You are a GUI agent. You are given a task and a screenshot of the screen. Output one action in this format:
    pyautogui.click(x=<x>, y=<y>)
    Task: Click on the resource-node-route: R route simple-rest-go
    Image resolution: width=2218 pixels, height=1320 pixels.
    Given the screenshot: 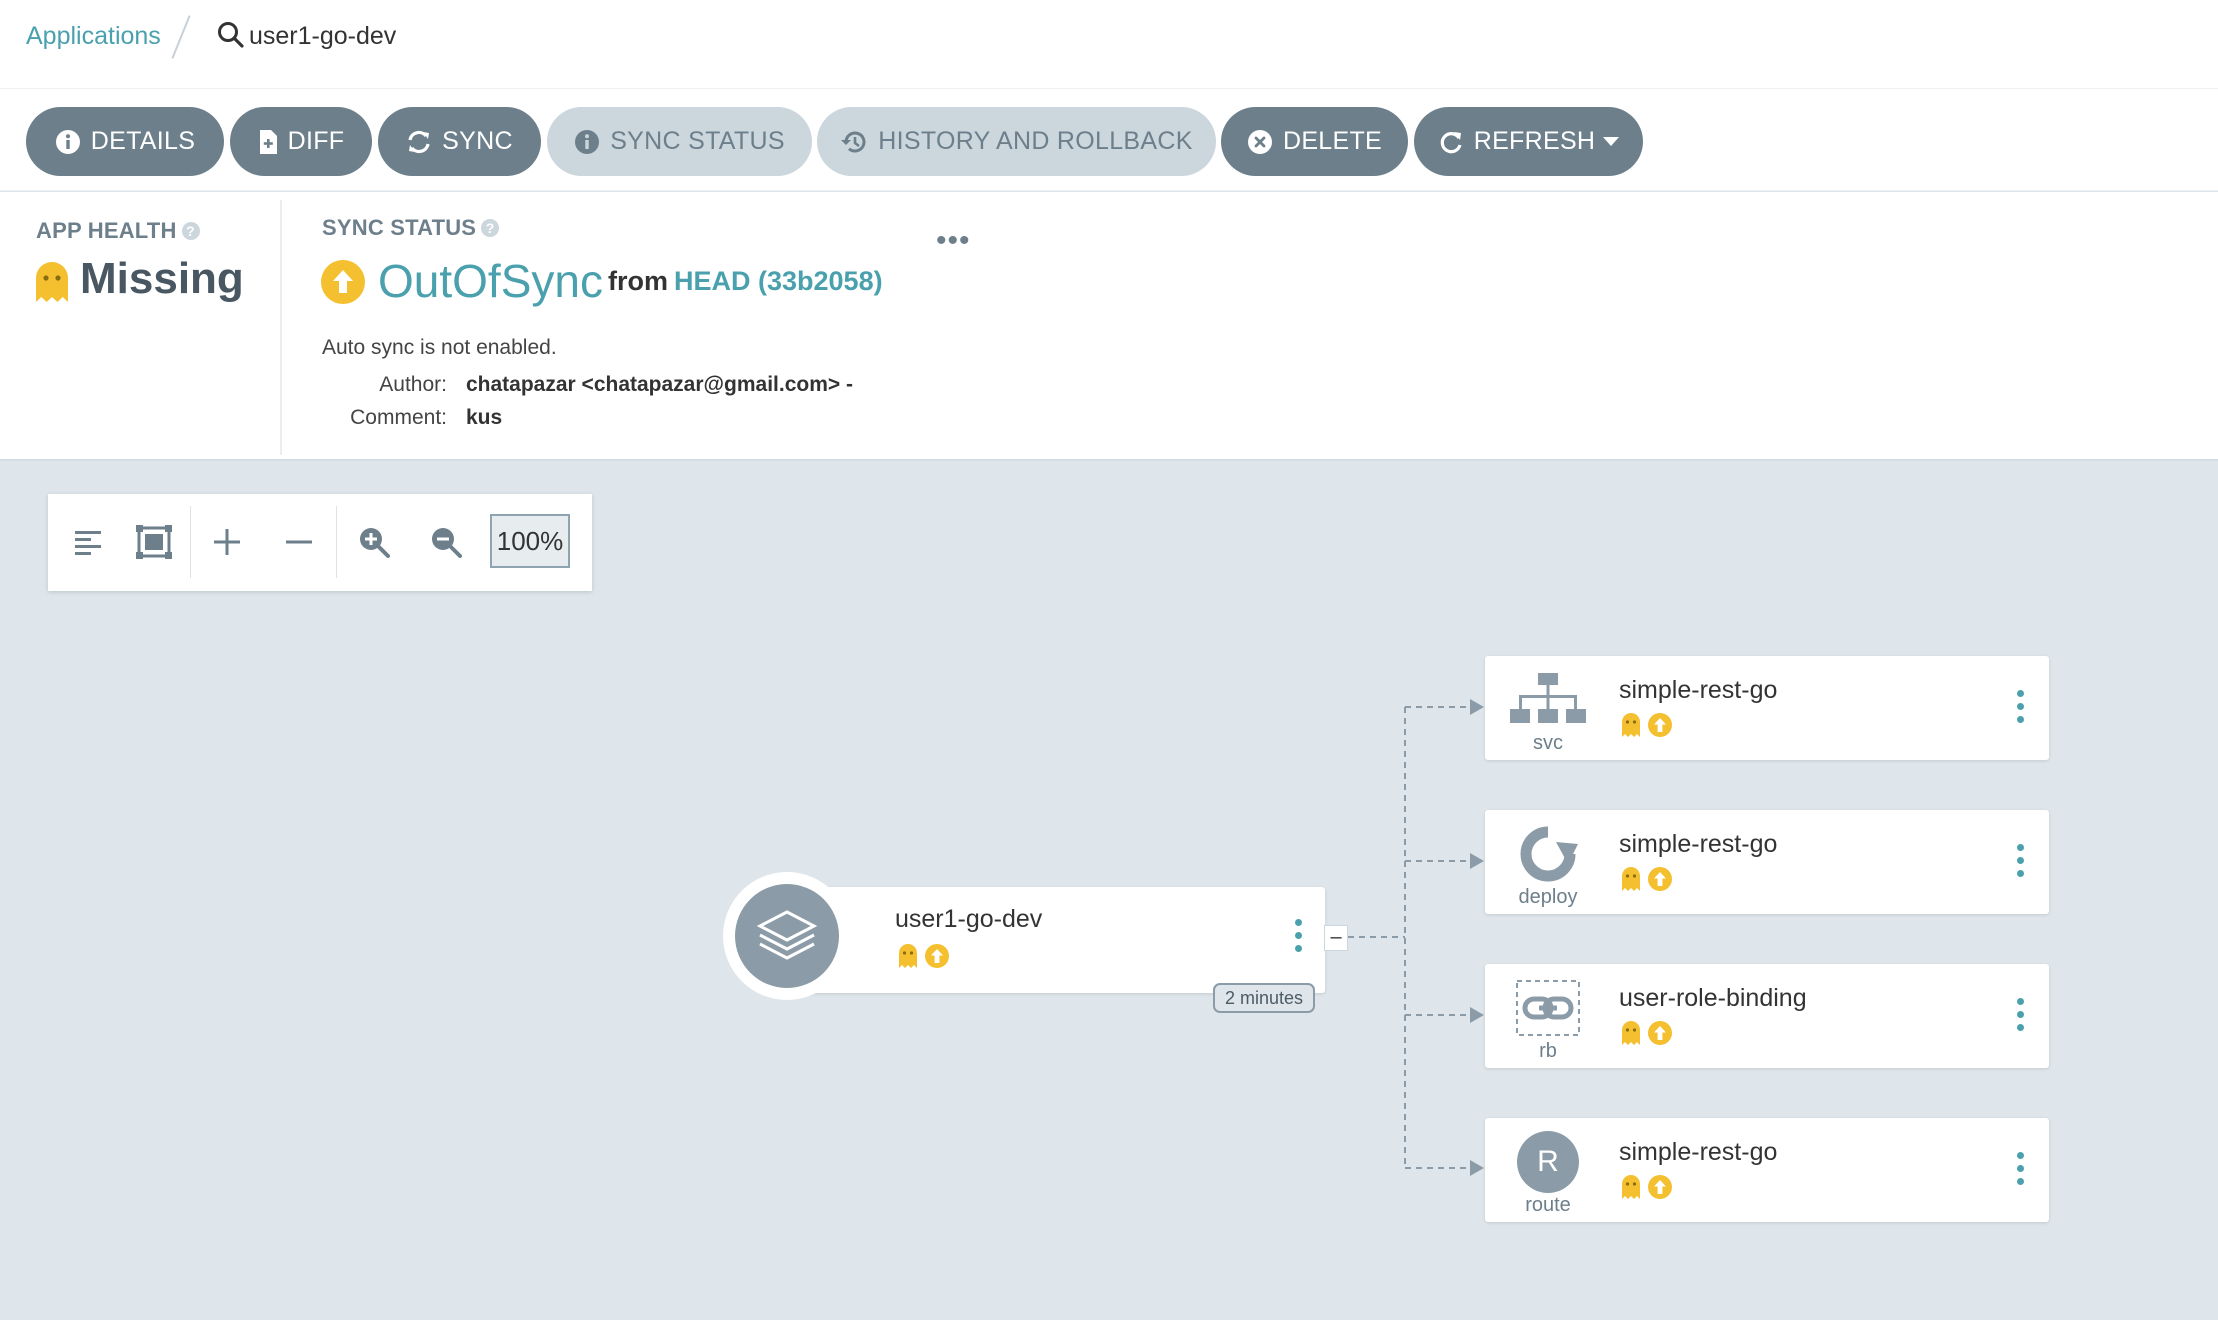 What is the action you would take?
    pyautogui.click(x=1767, y=1170)
    